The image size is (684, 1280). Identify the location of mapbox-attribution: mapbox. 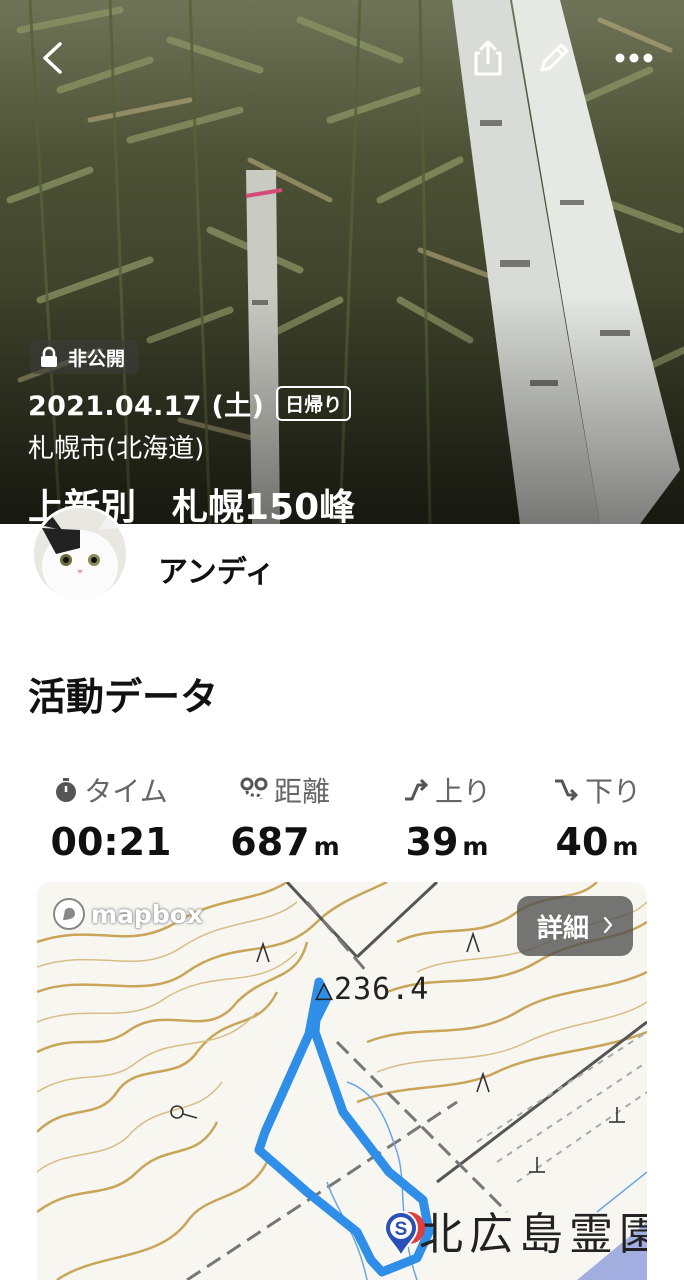
(127, 914).